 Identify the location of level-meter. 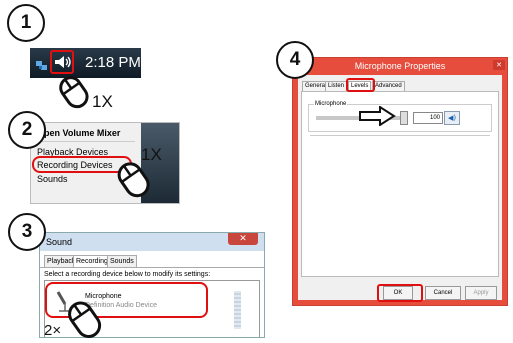
(237, 310).